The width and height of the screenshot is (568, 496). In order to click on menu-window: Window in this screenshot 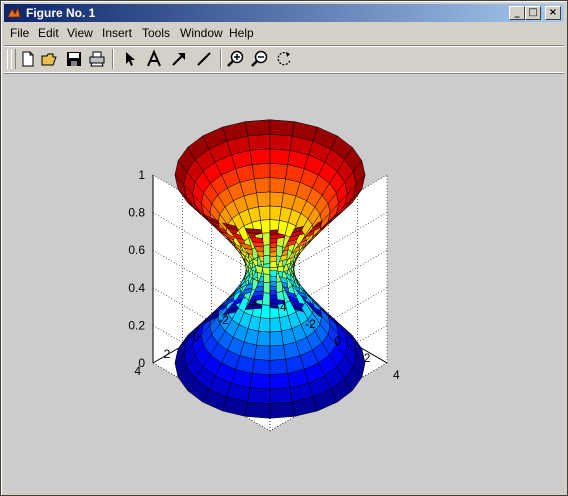, I will do `click(201, 33)`.